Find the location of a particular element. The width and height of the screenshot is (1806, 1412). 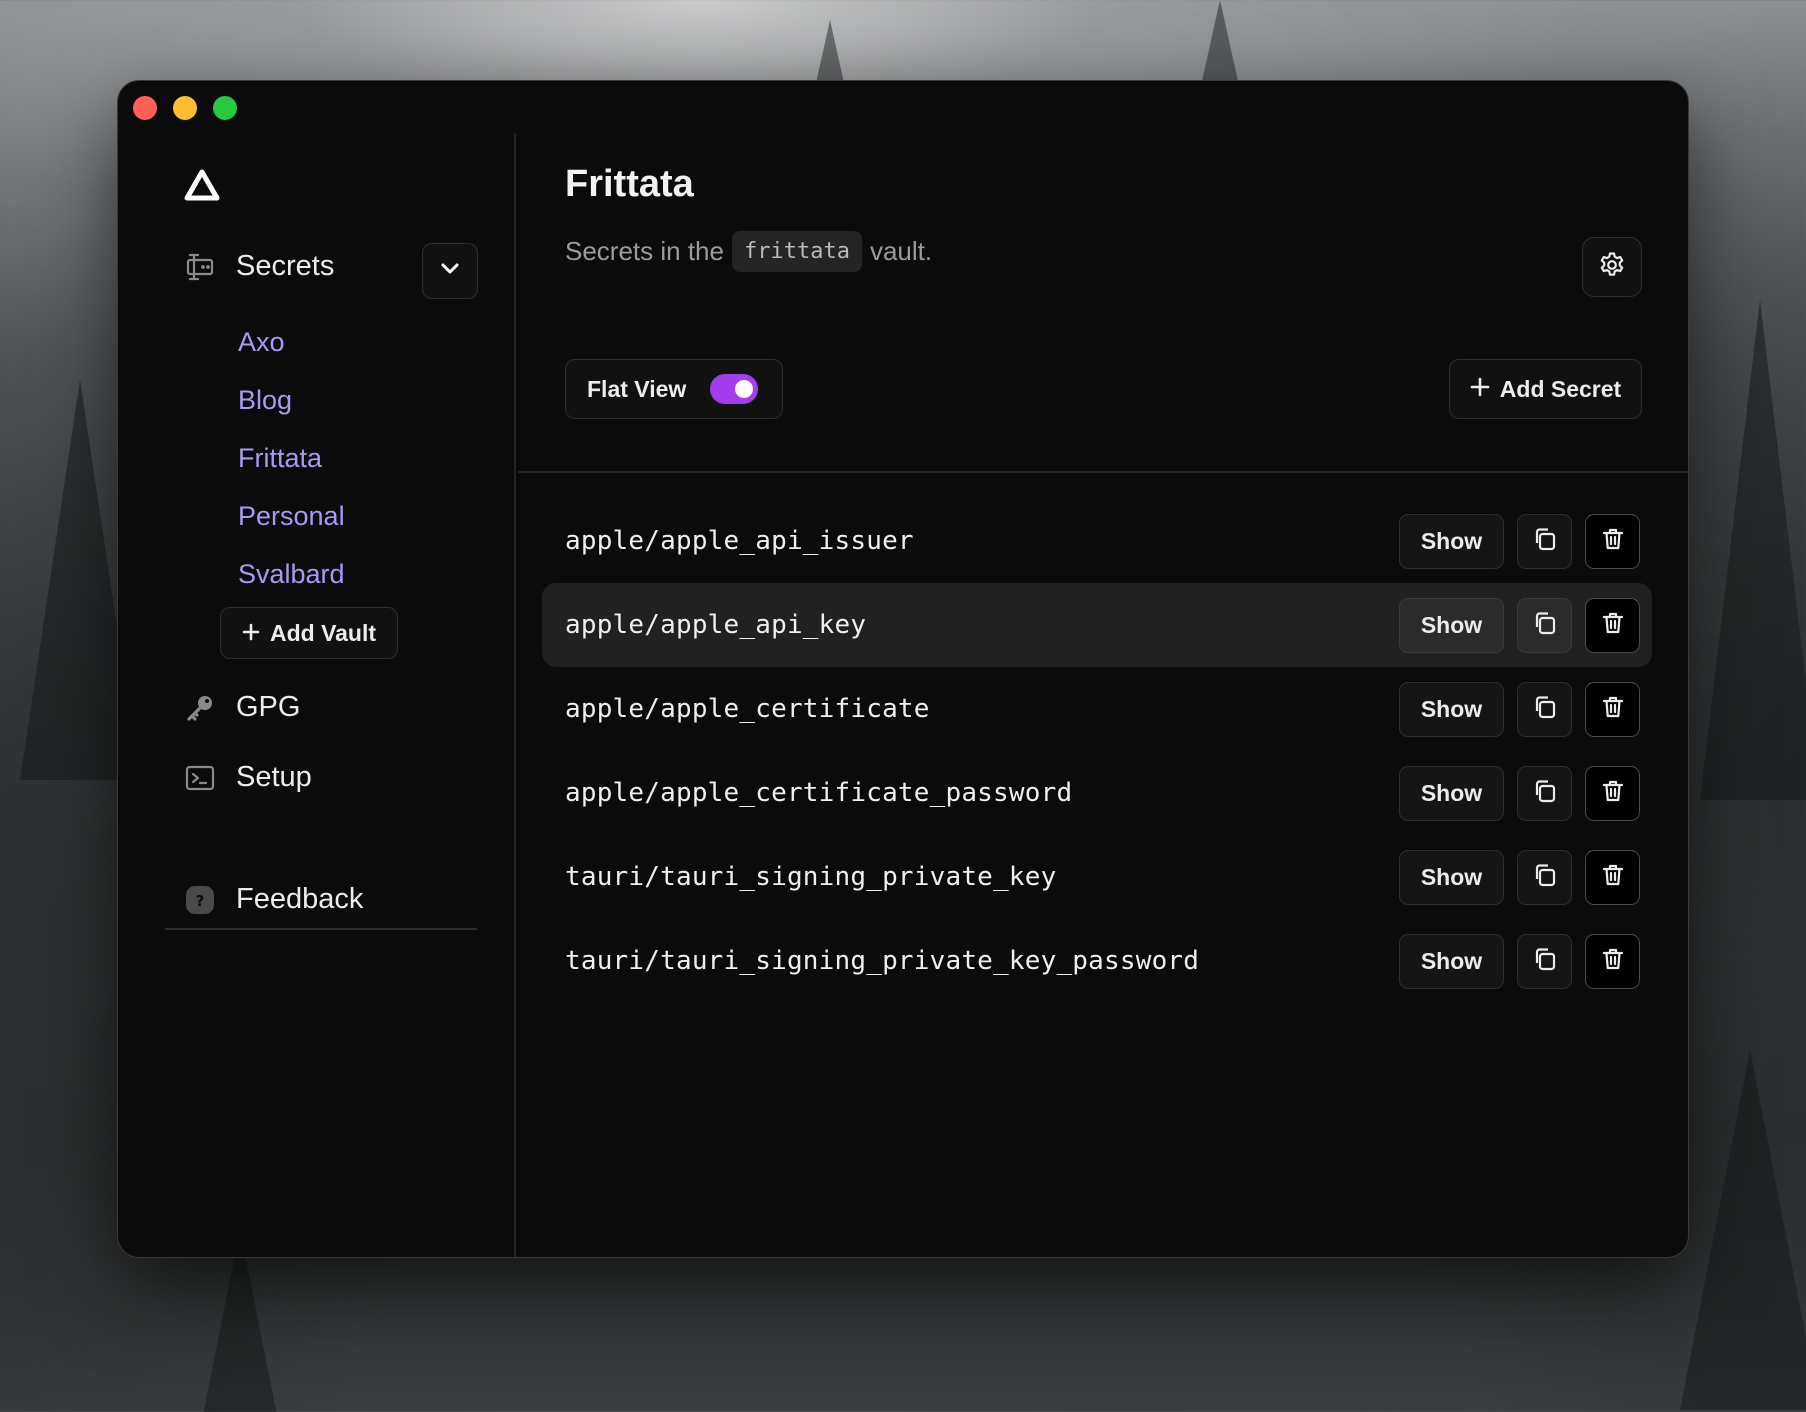

zoom-window-button is located at coordinates (225, 108).